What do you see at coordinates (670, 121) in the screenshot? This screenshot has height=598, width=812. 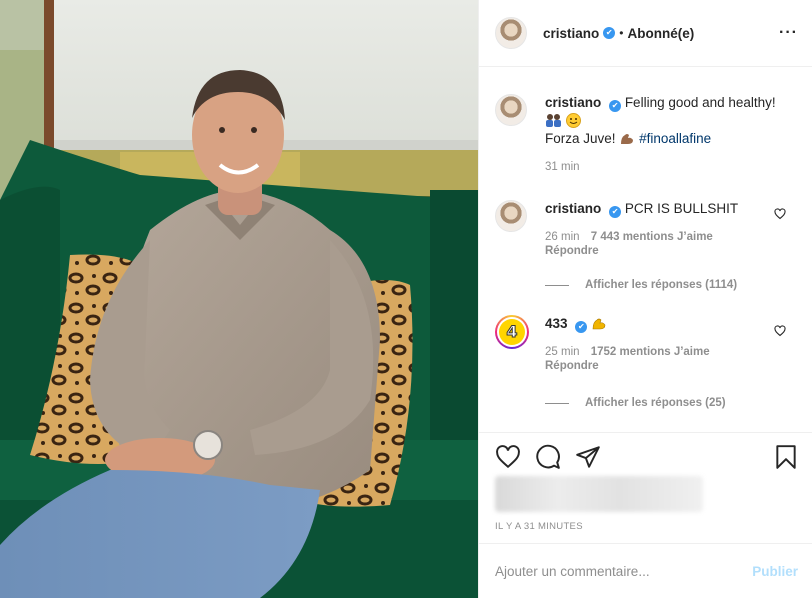 I see `caption-emoji-line` at bounding box center [670, 121].